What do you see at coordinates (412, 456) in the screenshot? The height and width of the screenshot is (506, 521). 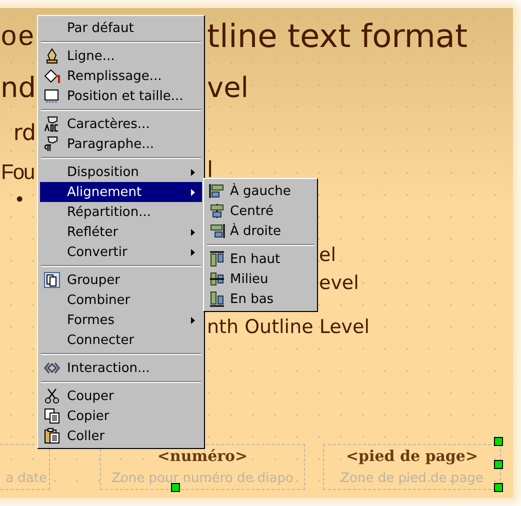 I see `footer-field-text: <pied de page>` at bounding box center [412, 456].